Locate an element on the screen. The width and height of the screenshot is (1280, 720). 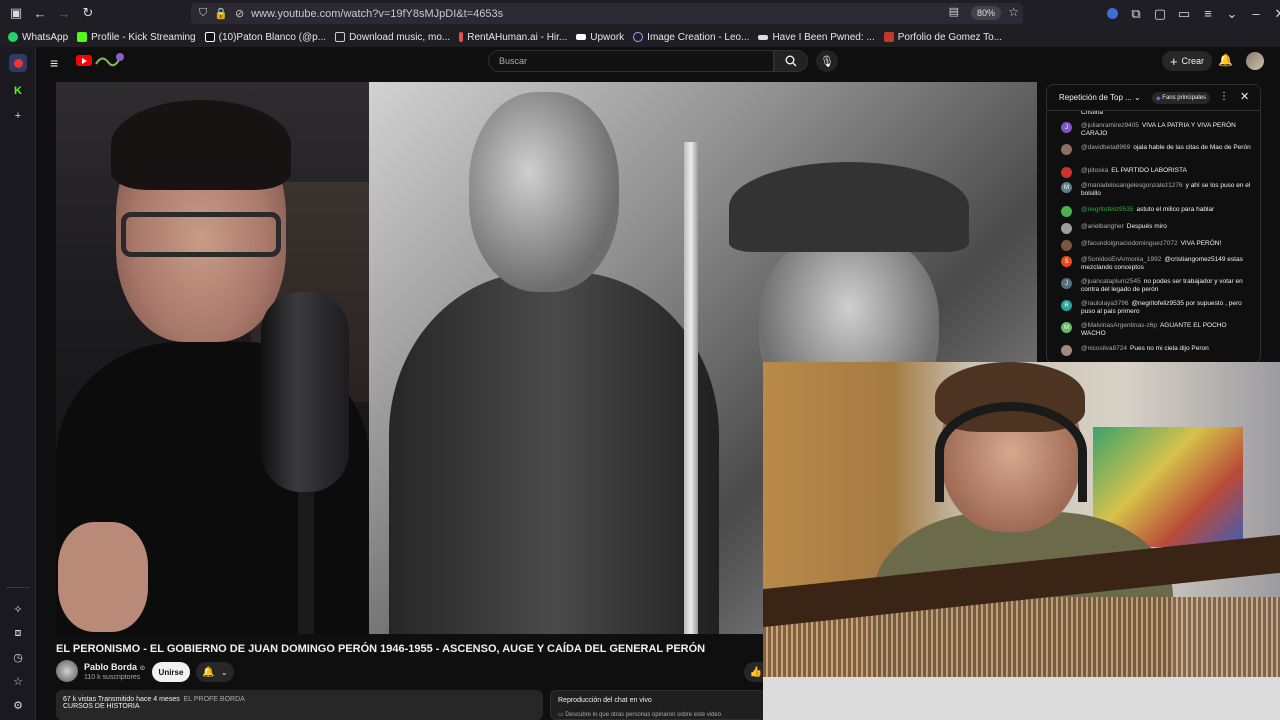
chat-username: @juancataplum2545 is located at coordinates (1111, 281).